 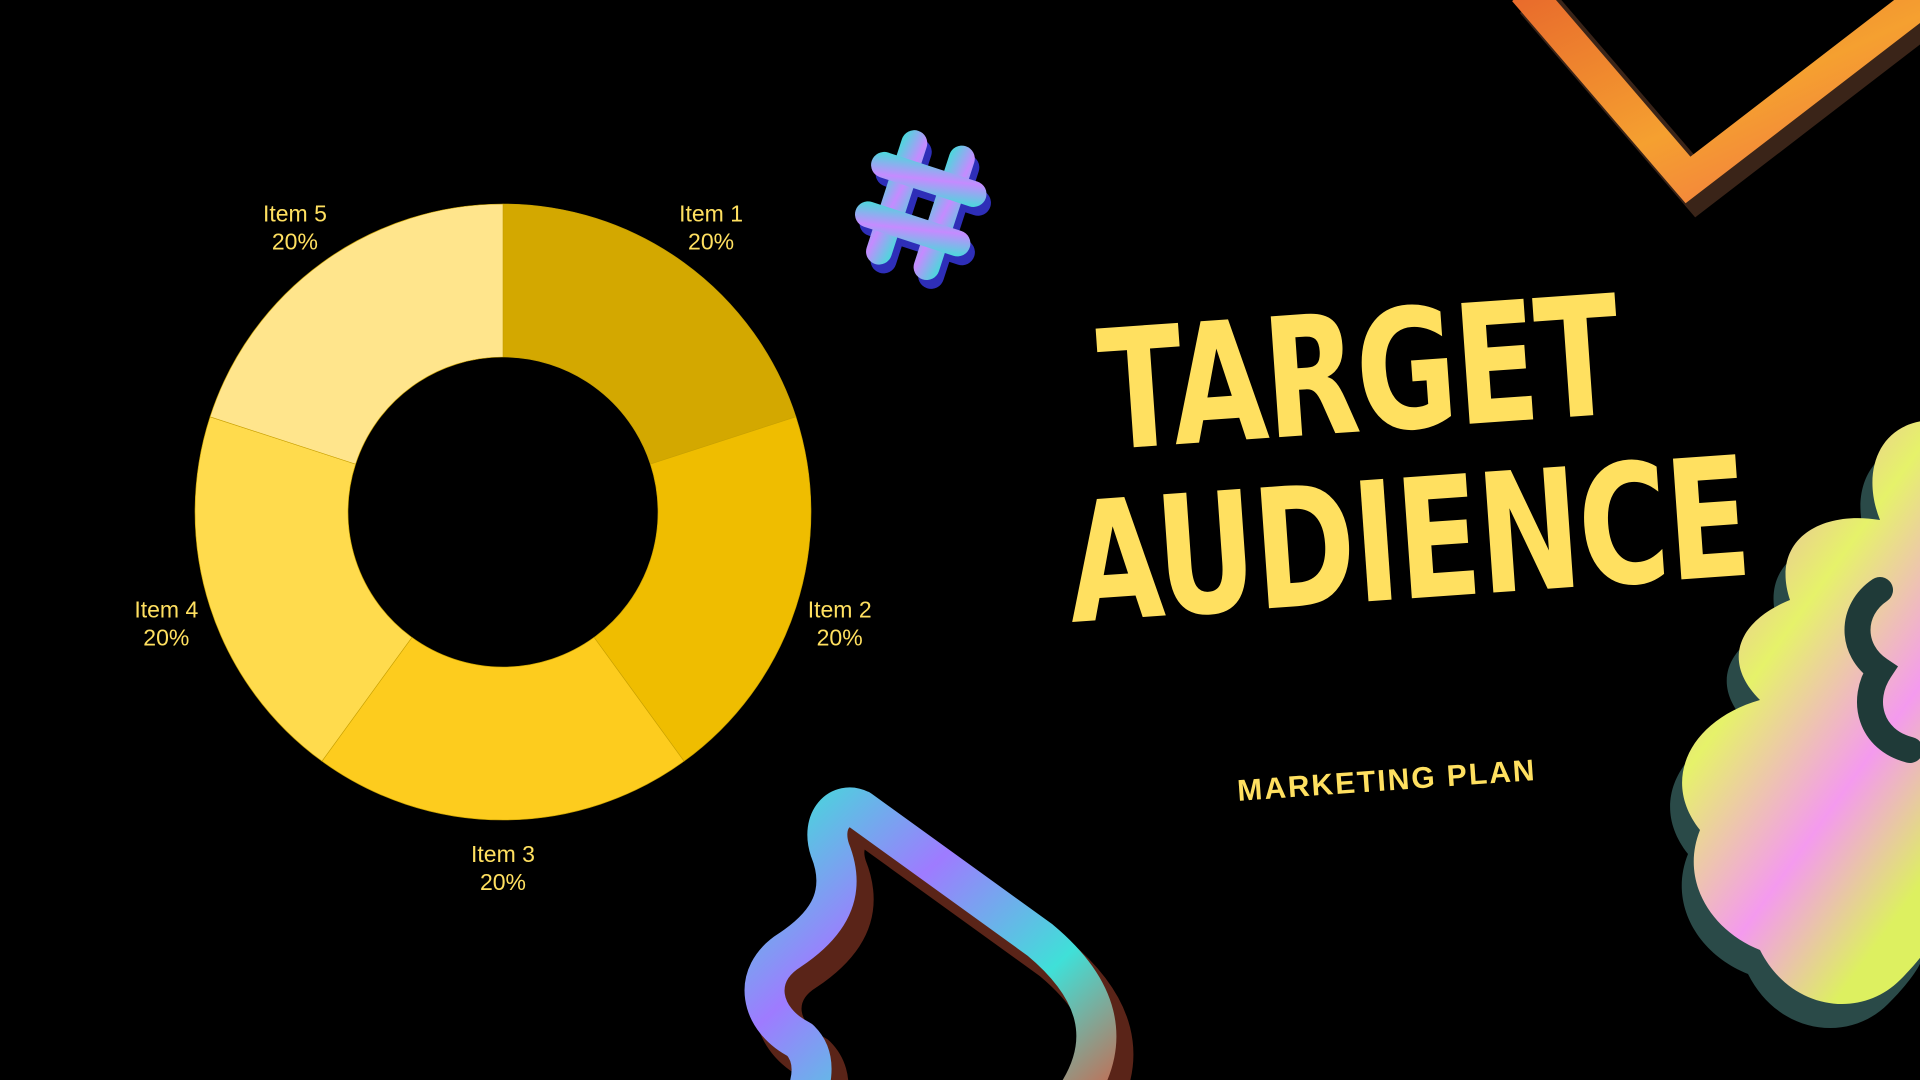 I want to click on donut-label-item-3: Item 3 20%, so click(x=503, y=868).